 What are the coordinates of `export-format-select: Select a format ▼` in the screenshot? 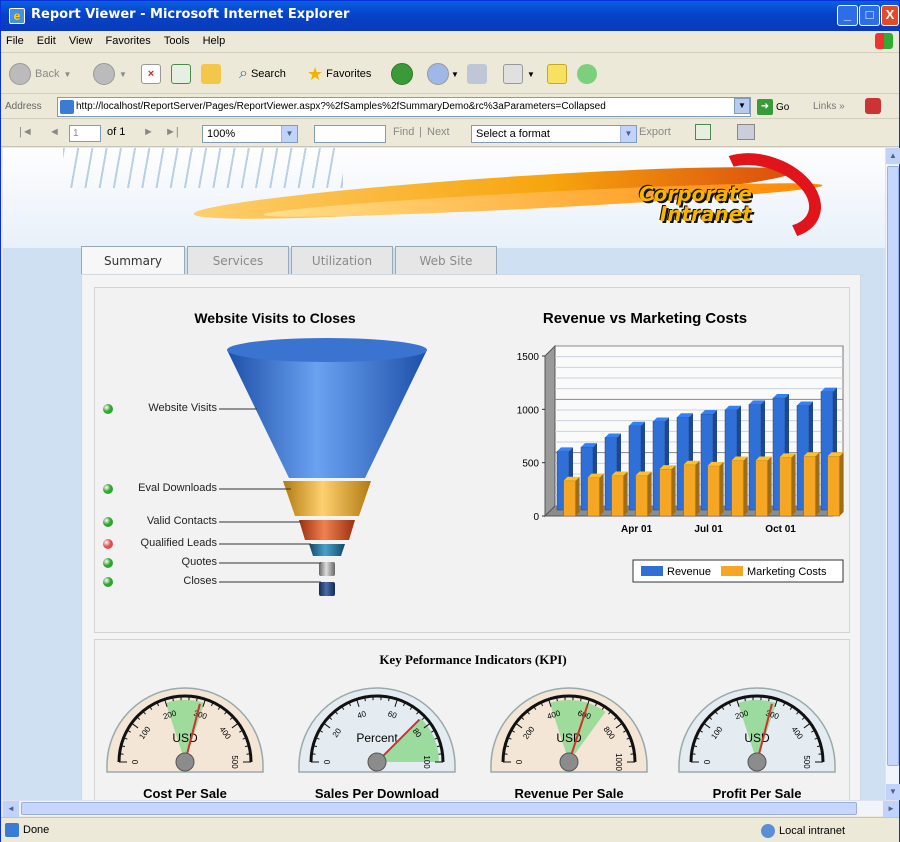 It's located at (554, 134).